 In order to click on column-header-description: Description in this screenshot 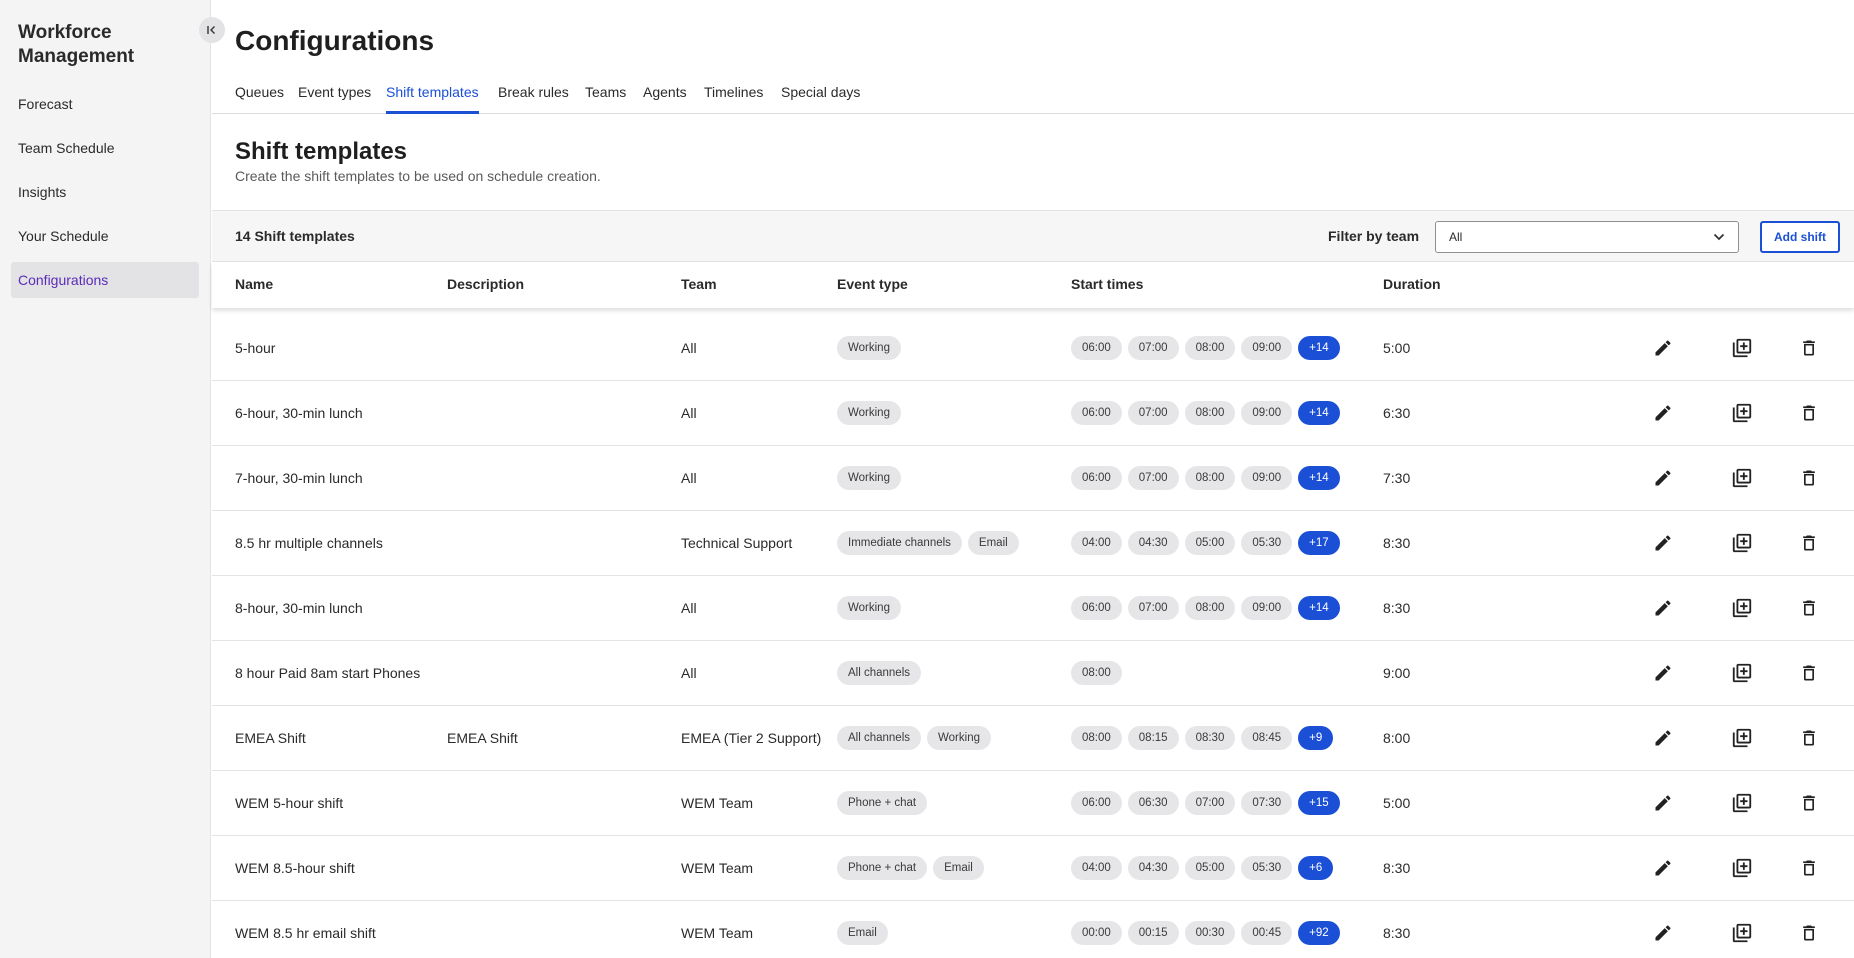, I will do `click(486, 284)`.